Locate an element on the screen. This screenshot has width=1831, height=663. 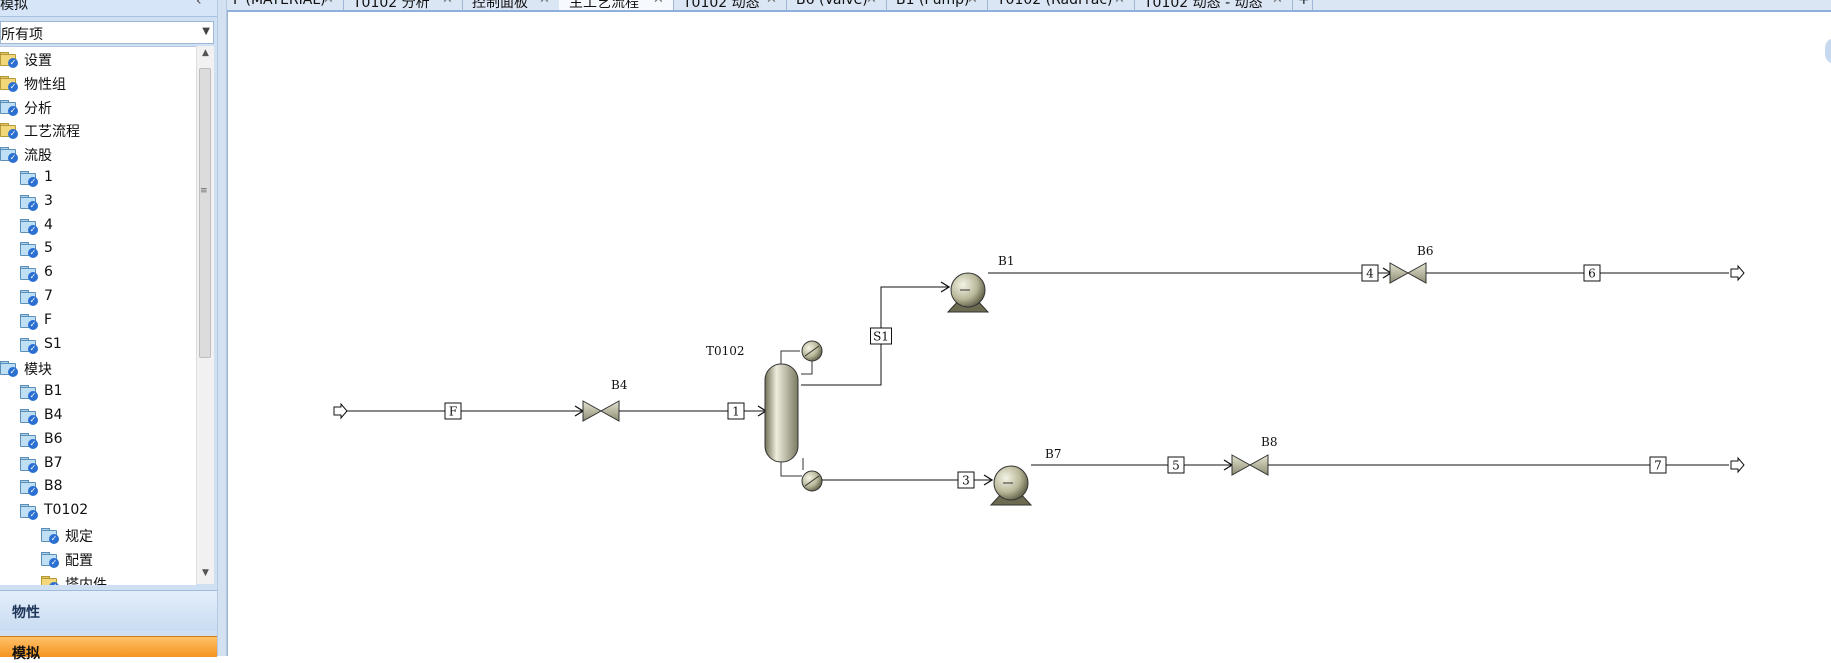
document-tab: 控制面板 ✕ is located at coordinates (511, 5).